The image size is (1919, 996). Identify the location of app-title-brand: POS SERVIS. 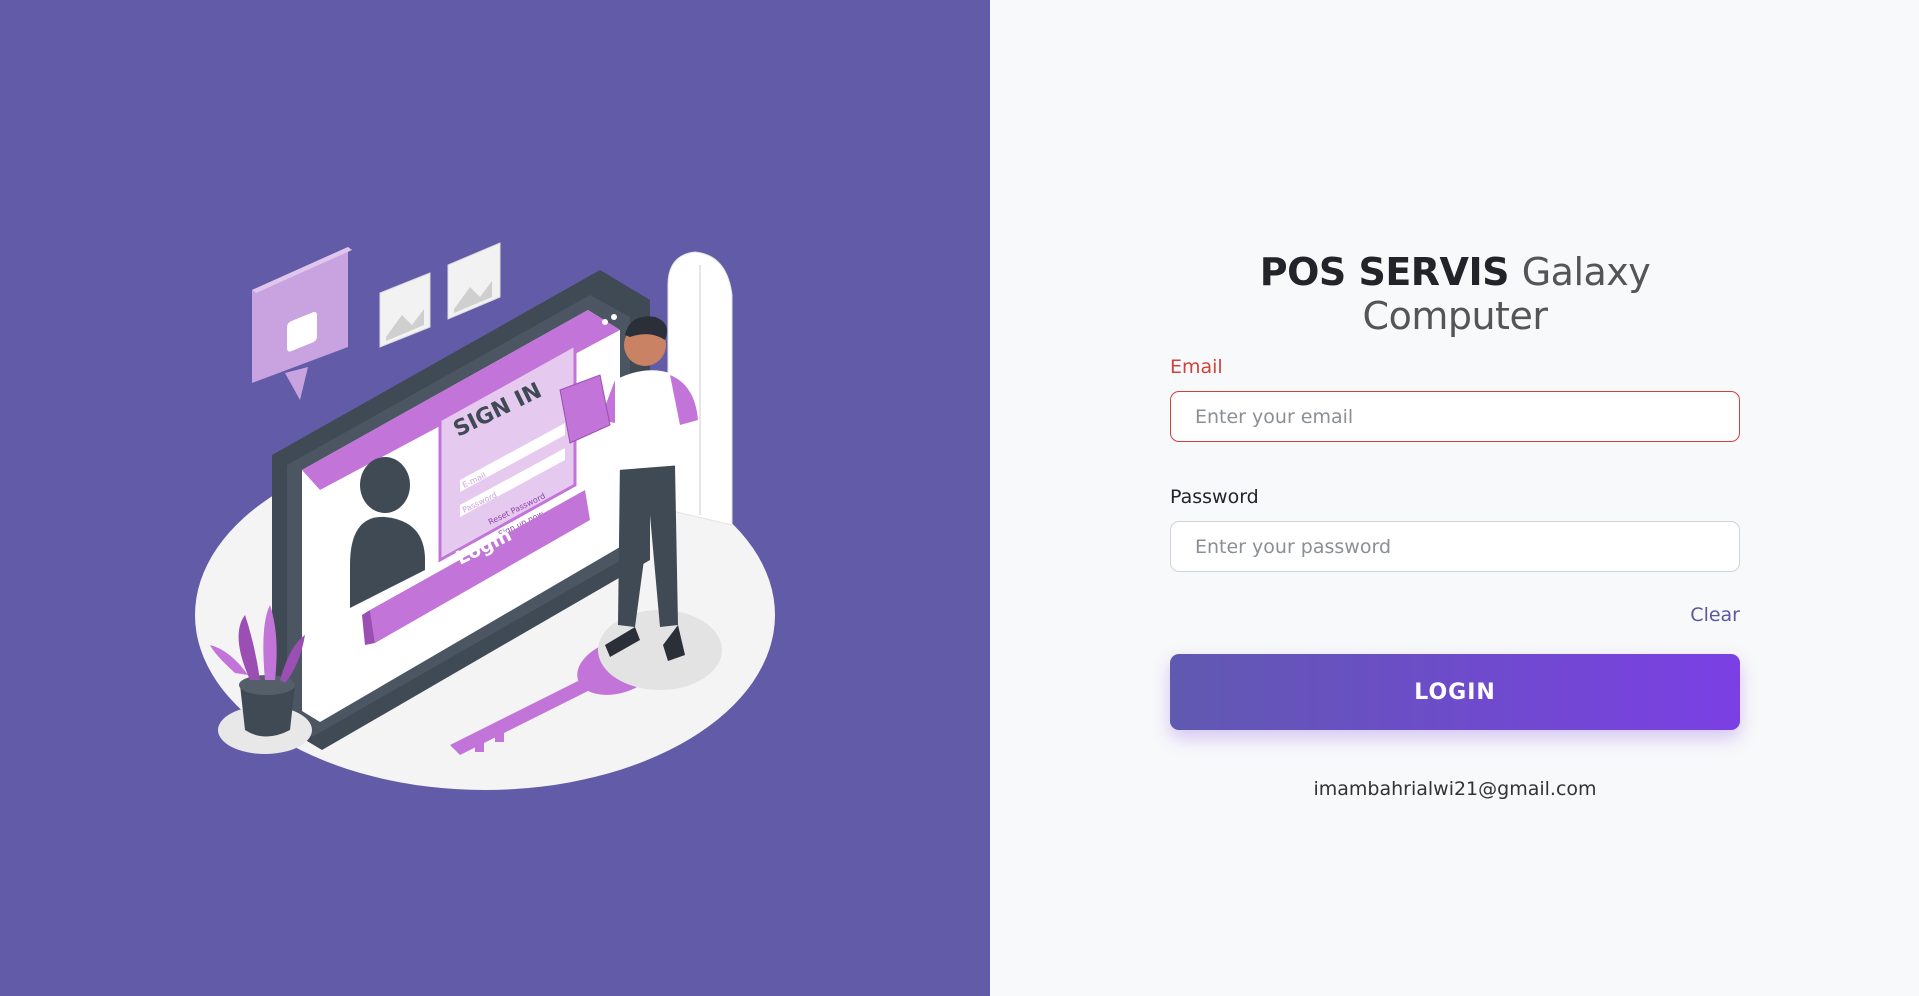
(1384, 272).